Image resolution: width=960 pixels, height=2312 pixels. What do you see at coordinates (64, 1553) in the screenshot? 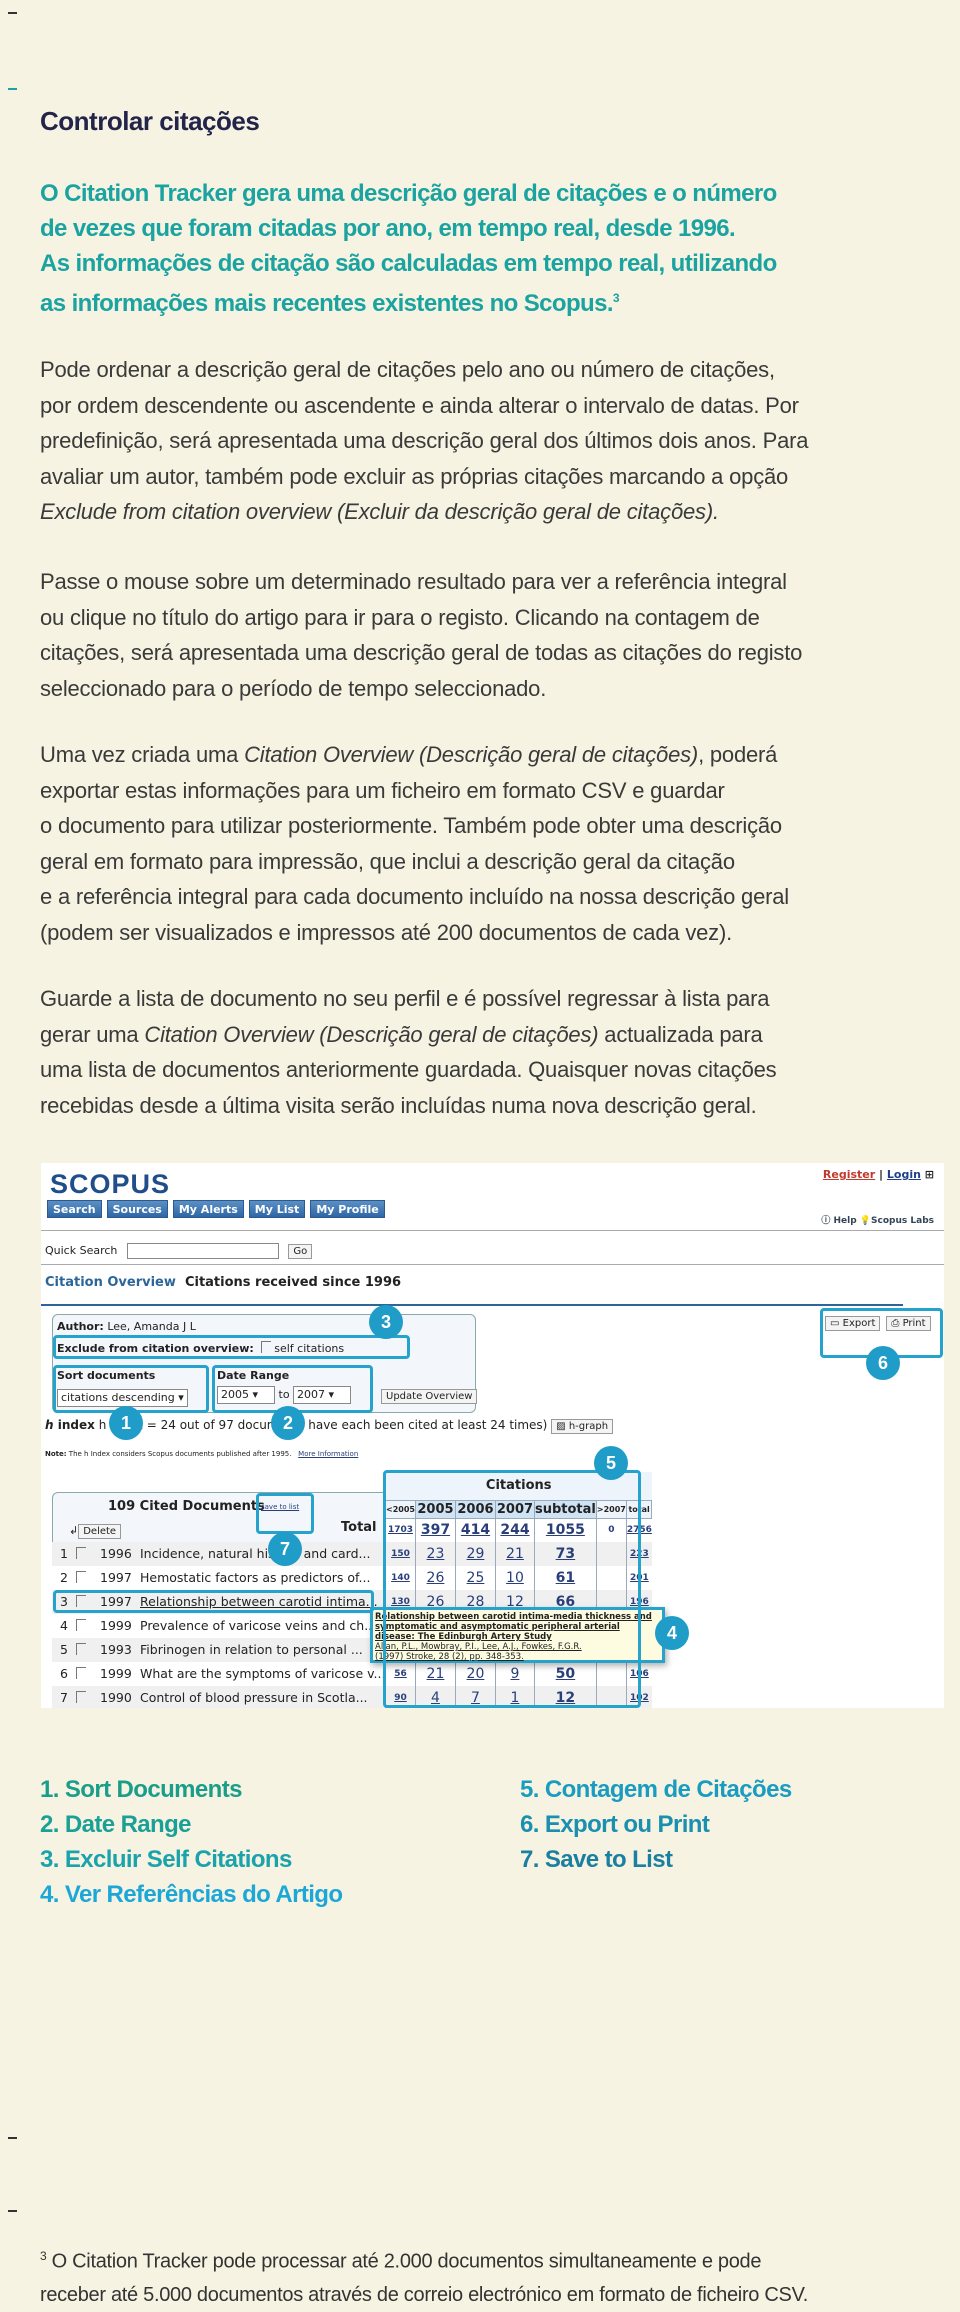
I see `row-number: 1` at bounding box center [64, 1553].